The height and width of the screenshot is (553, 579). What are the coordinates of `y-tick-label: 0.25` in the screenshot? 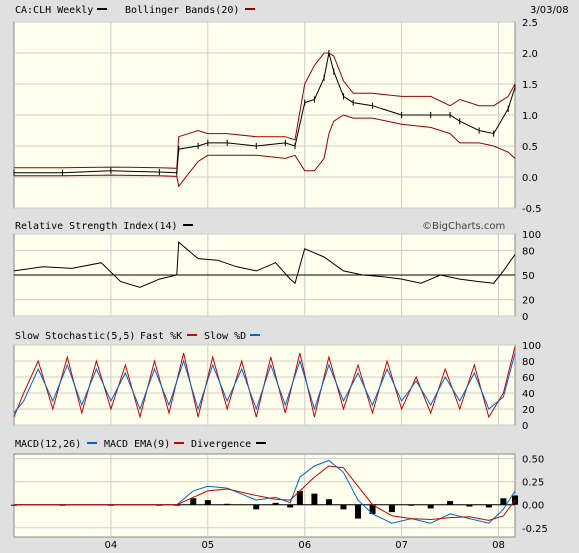 It's located at (533, 483).